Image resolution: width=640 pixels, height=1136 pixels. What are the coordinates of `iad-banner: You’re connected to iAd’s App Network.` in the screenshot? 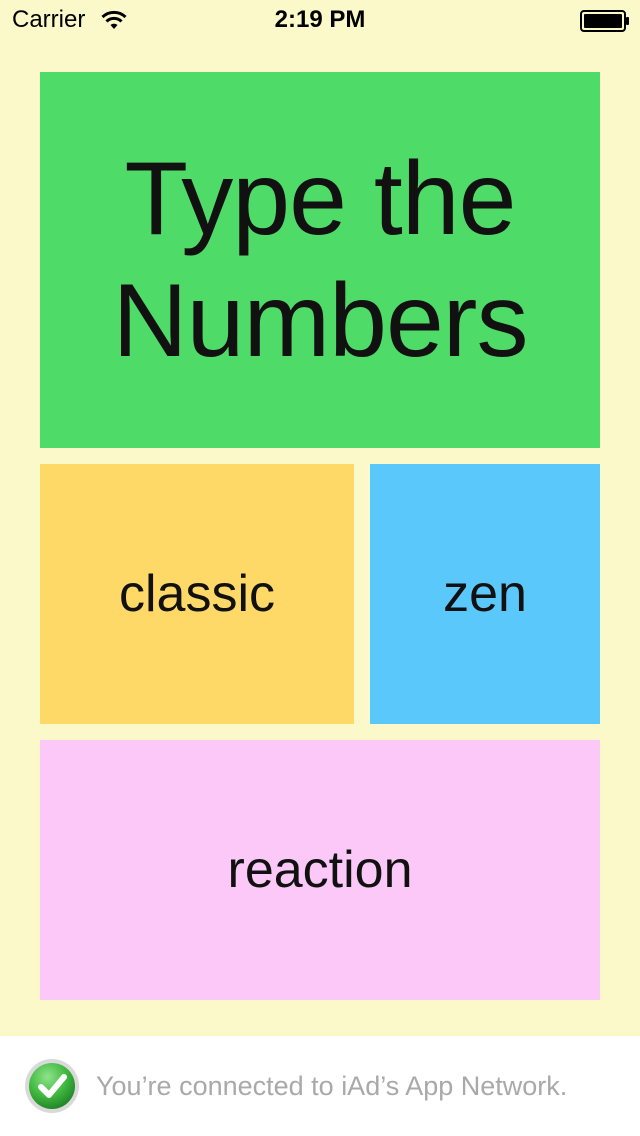 It's located at (320, 1086).